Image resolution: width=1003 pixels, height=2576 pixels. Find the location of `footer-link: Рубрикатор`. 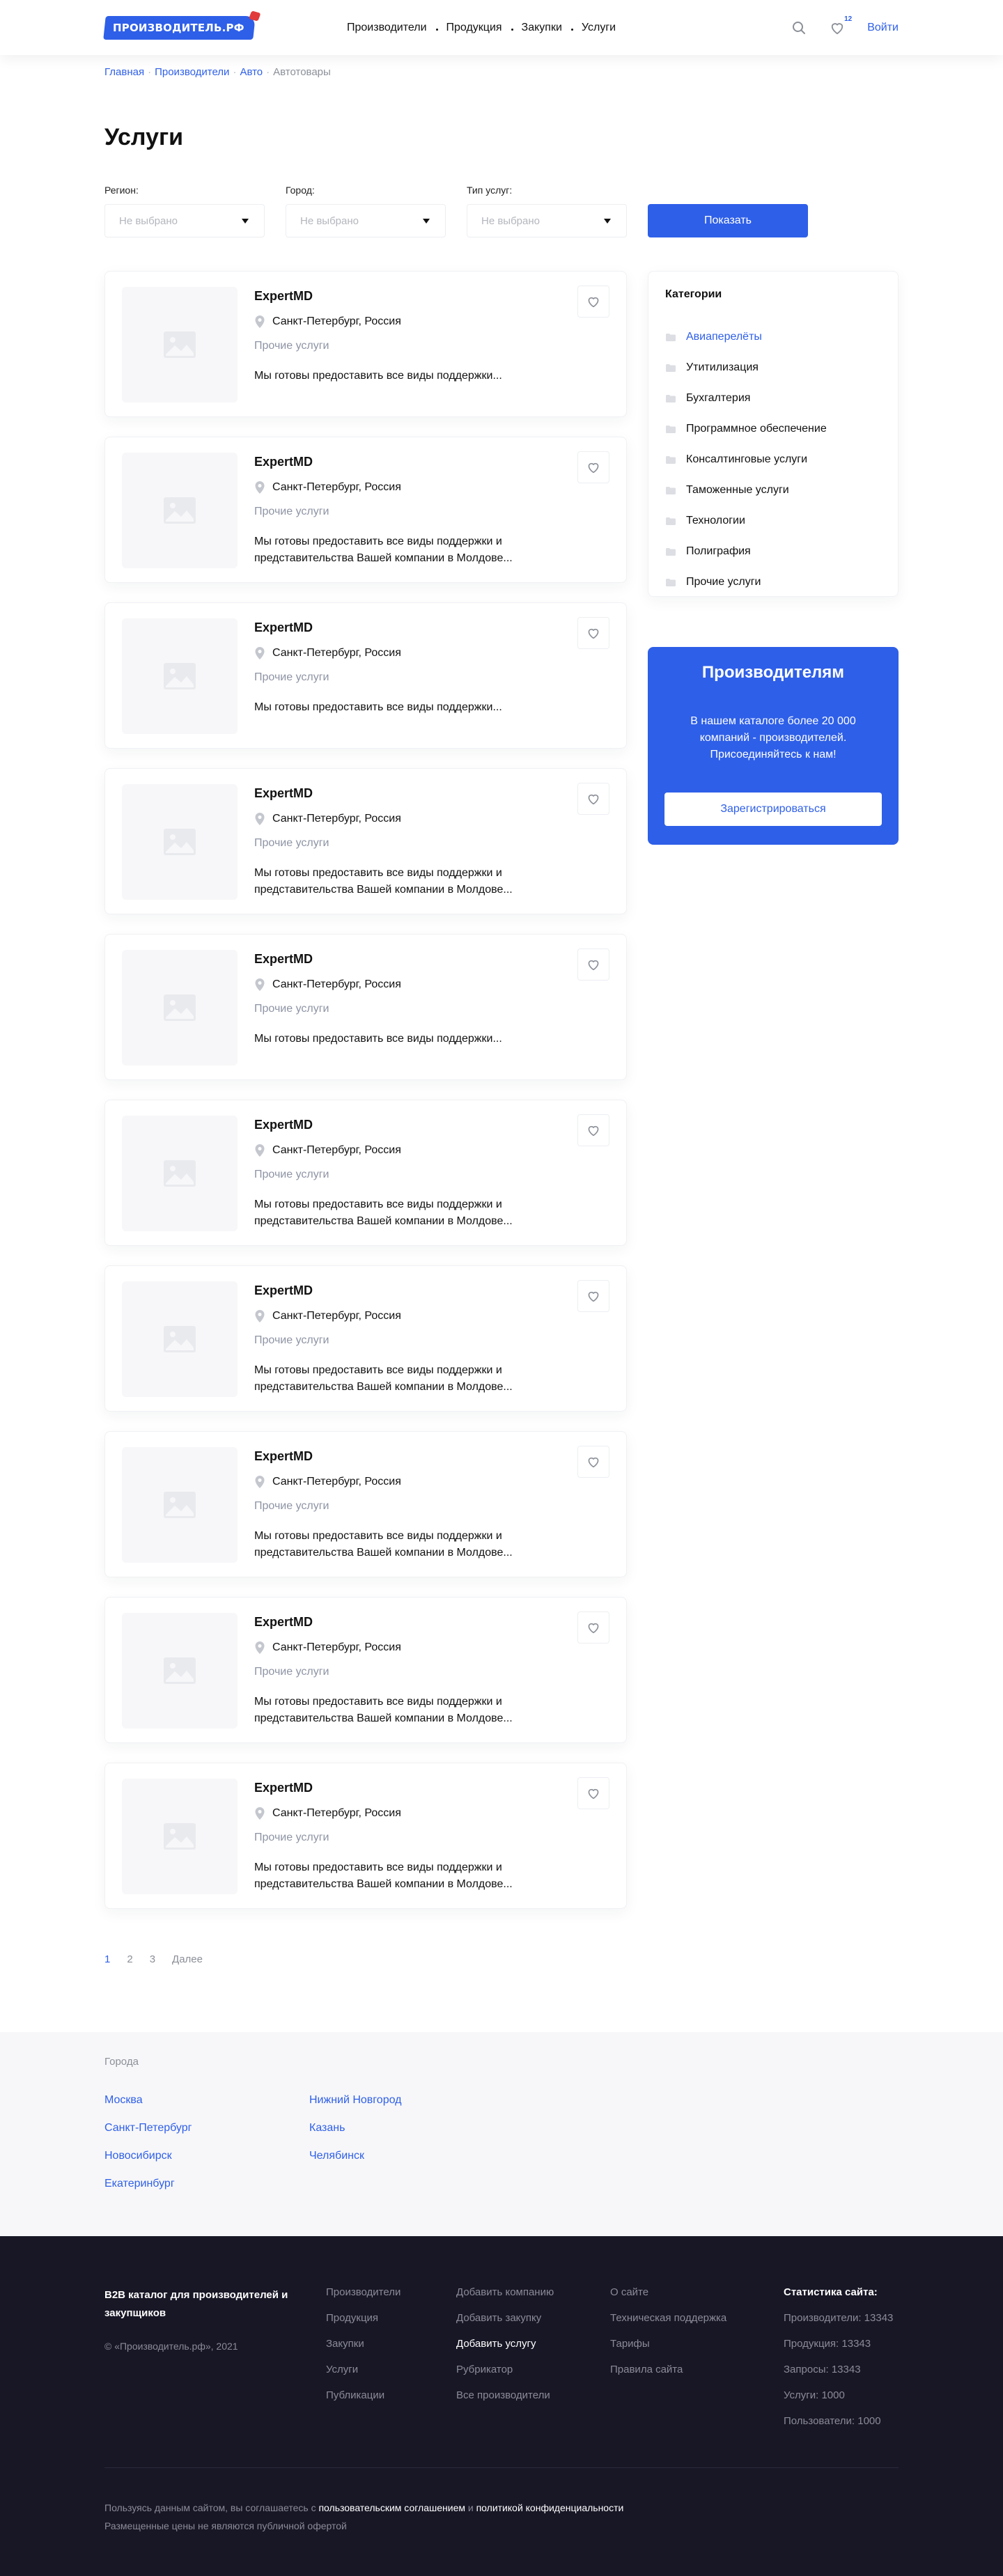

footer-link: Рубрикатор is located at coordinates (533, 2369).